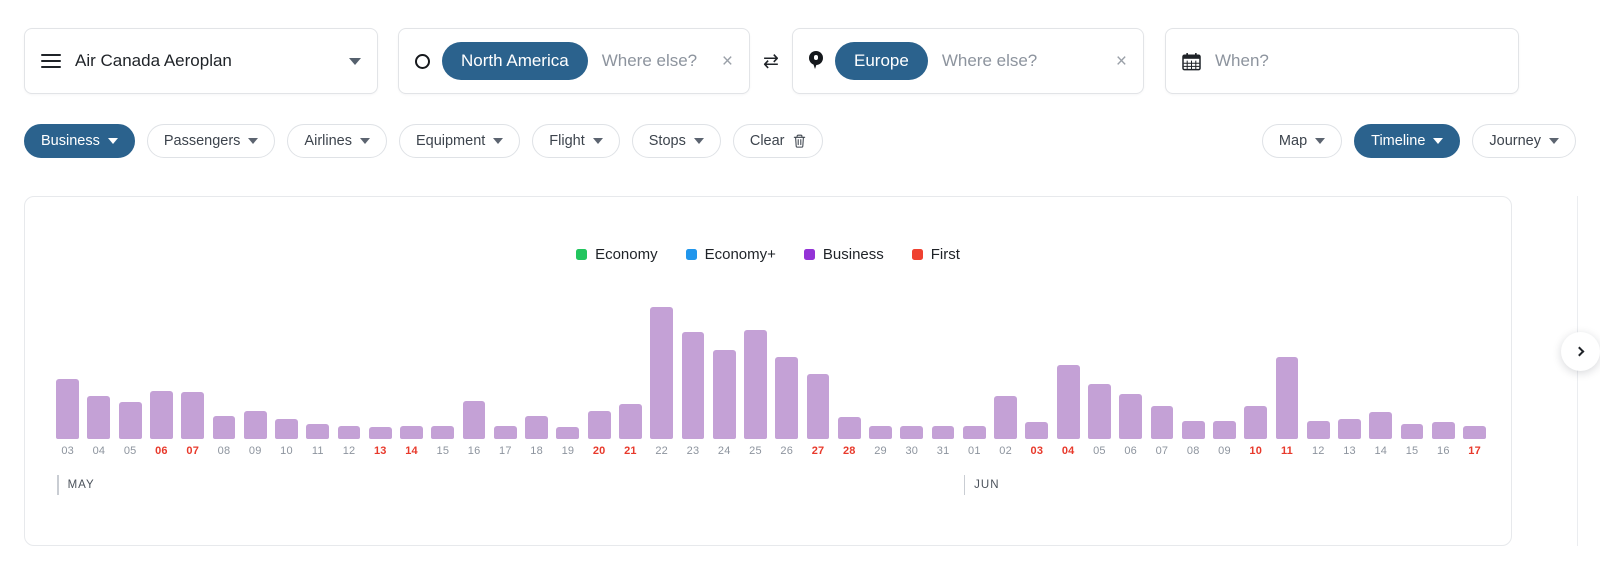  What do you see at coordinates (935, 254) in the screenshot?
I see `legend-item-first: First` at bounding box center [935, 254].